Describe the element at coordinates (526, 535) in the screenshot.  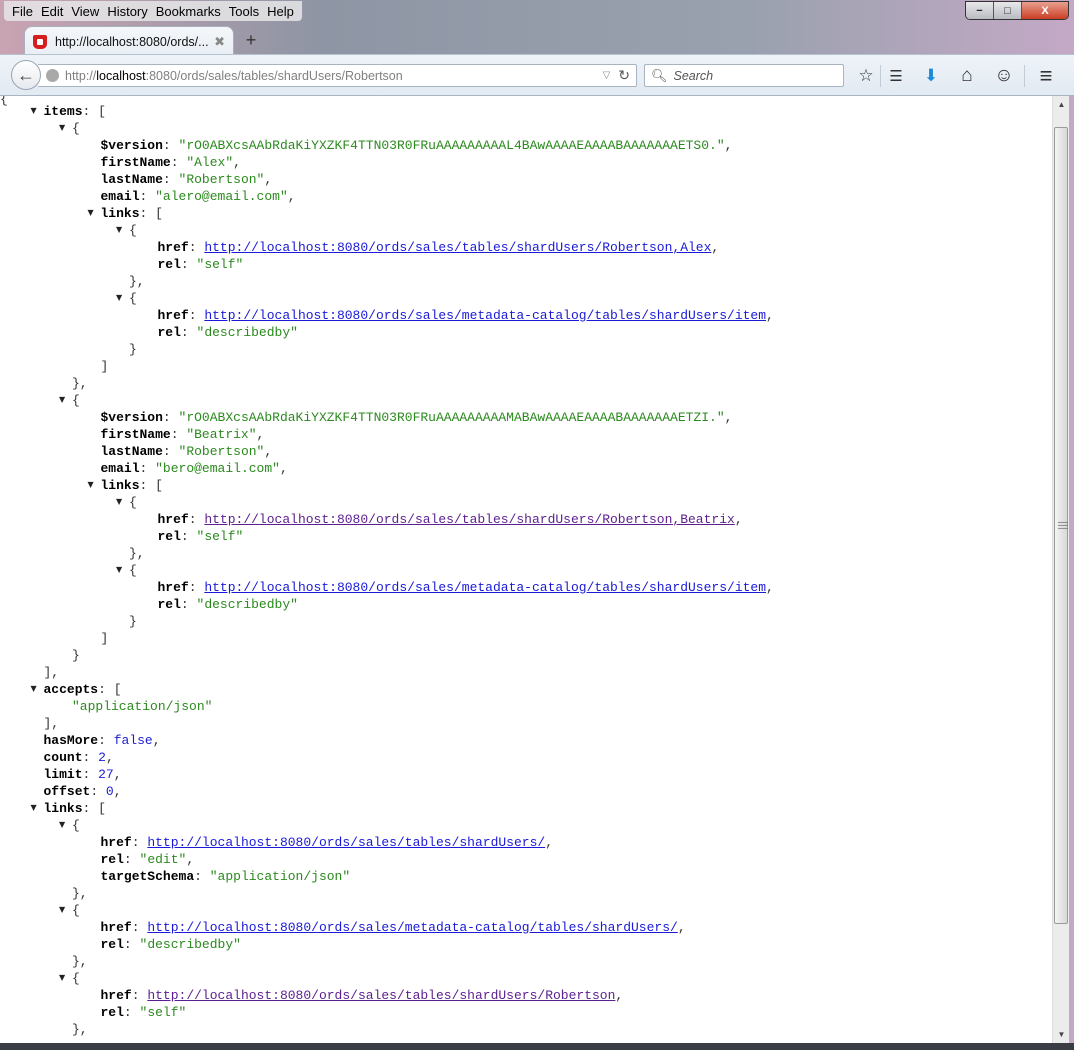
I see `rel-row: rel: "self"` at that location.